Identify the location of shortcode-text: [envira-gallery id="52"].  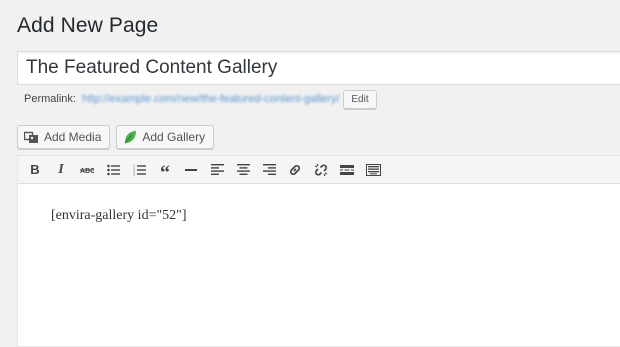
(119, 215).